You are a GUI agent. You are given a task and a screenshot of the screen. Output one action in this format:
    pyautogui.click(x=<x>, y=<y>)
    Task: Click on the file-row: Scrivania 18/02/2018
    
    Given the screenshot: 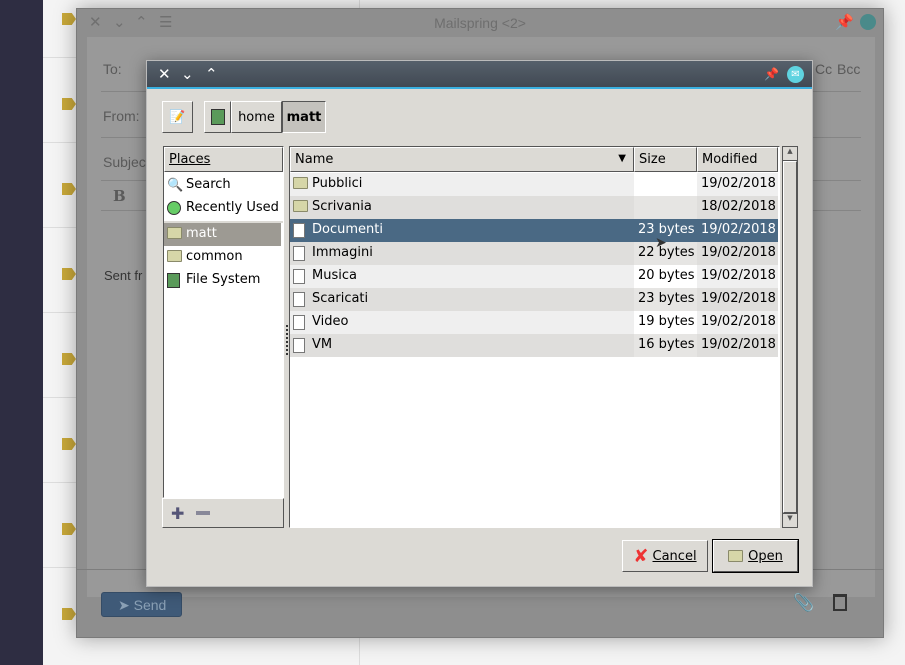 What is the action you would take?
    pyautogui.click(x=534, y=207)
    